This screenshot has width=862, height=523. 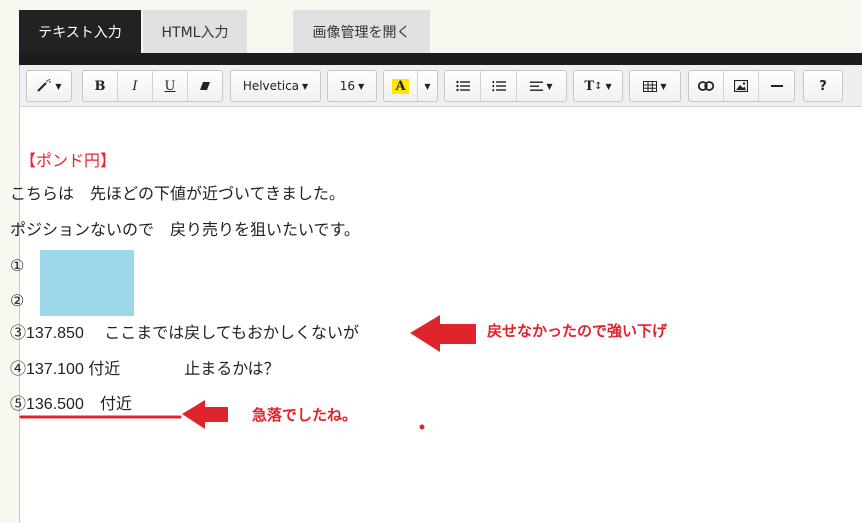 I want to click on table-group: ▼, so click(x=655, y=86).